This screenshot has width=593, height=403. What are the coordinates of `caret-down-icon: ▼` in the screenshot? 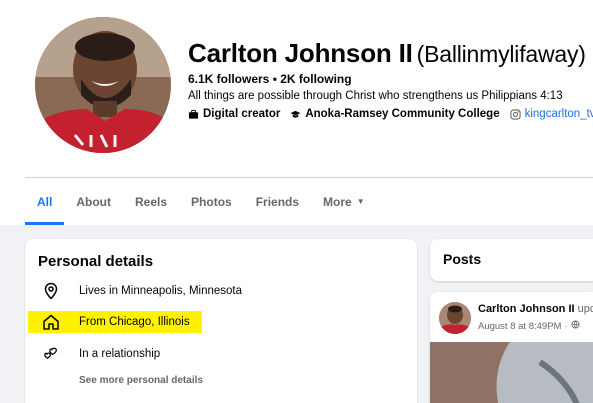 It's located at (360, 201).